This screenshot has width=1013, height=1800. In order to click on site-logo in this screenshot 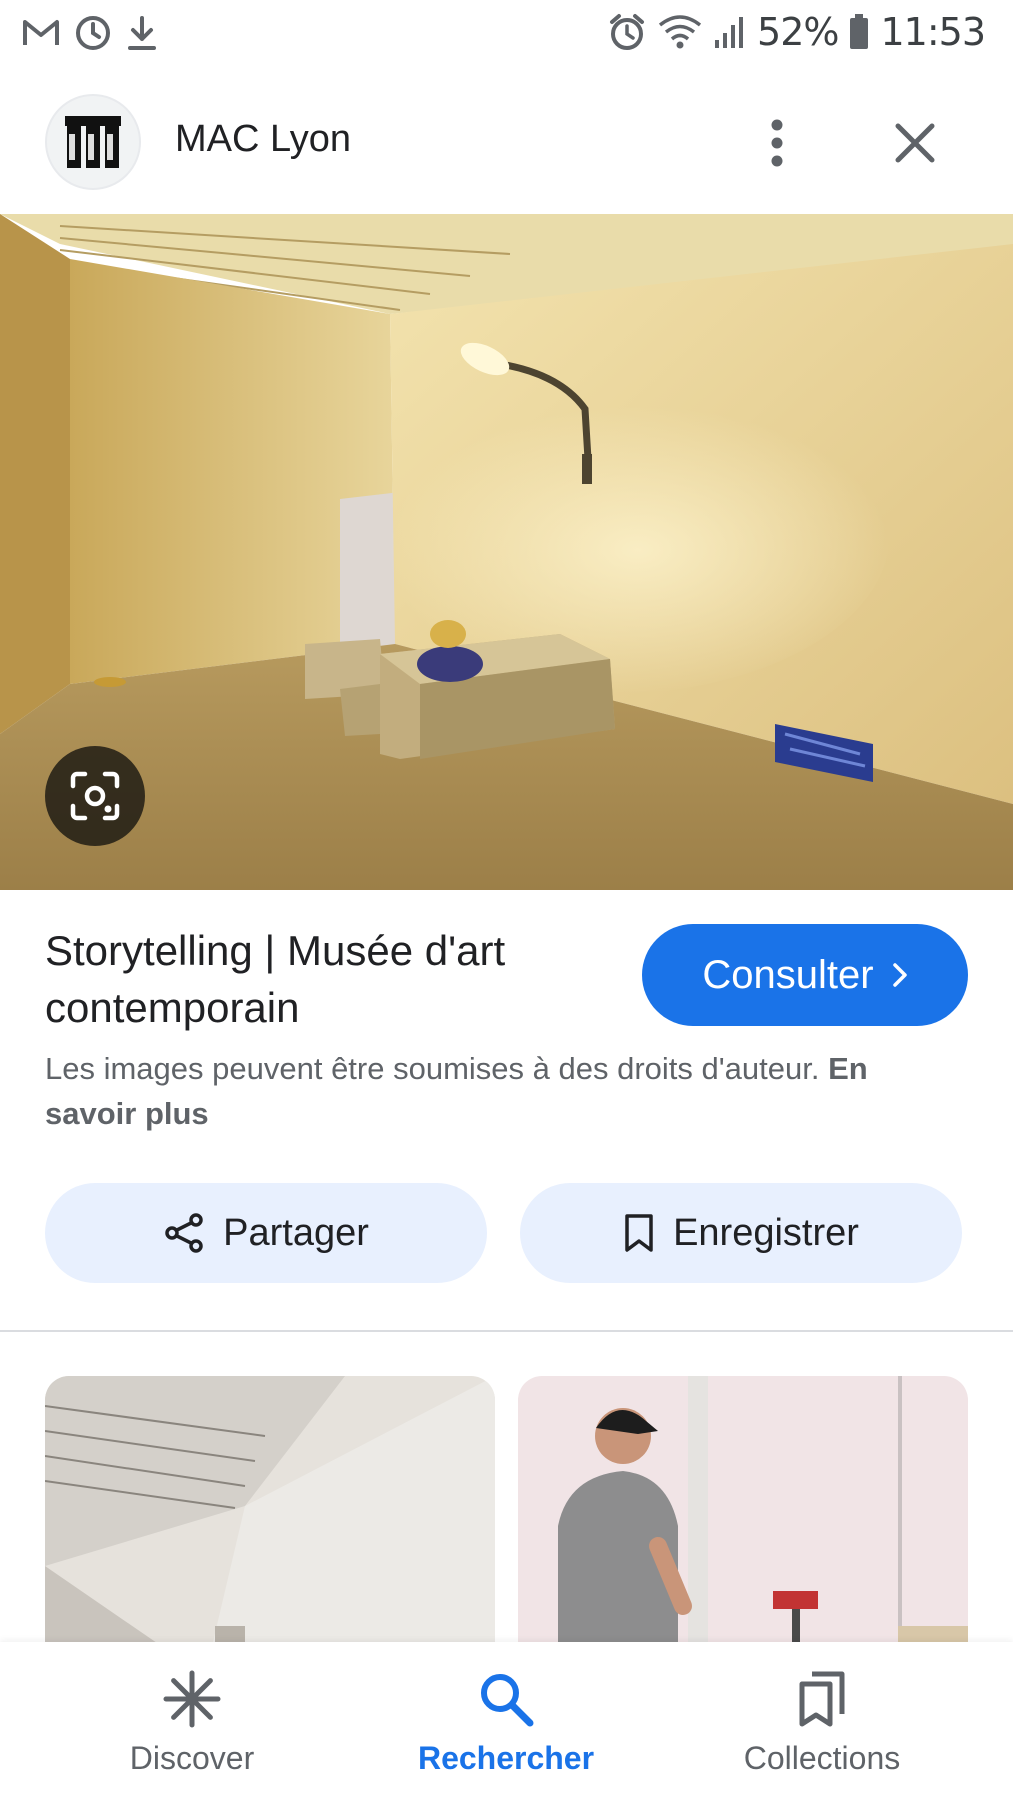, I will do `click(93, 142)`.